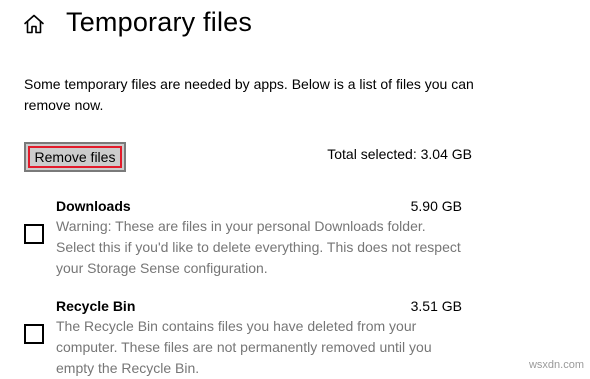 This screenshot has width=590, height=379. What do you see at coordinates (34, 234) in the screenshot?
I see `downloads-checkbox` at bounding box center [34, 234].